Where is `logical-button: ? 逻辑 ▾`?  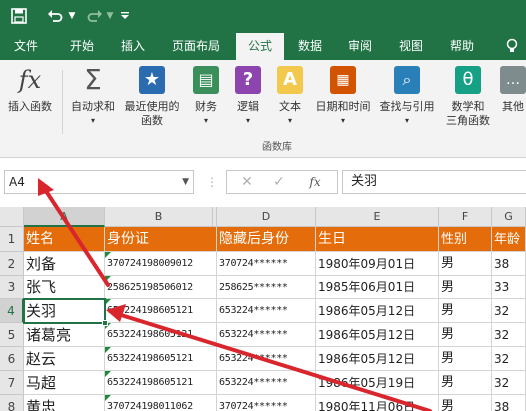
logical-button: ? 逻辑 ▾ is located at coordinates (248, 101).